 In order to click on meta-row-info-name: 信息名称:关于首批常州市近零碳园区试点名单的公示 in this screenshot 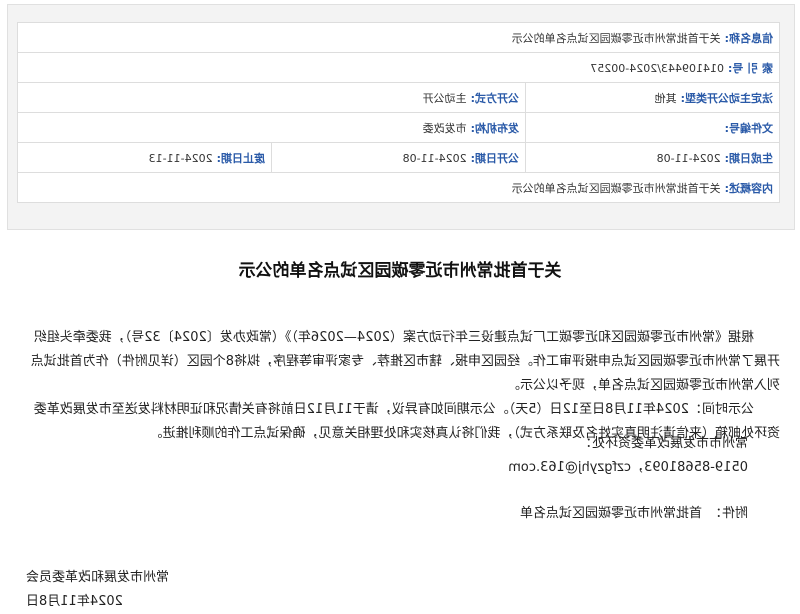, I will do `click(398, 37)`.